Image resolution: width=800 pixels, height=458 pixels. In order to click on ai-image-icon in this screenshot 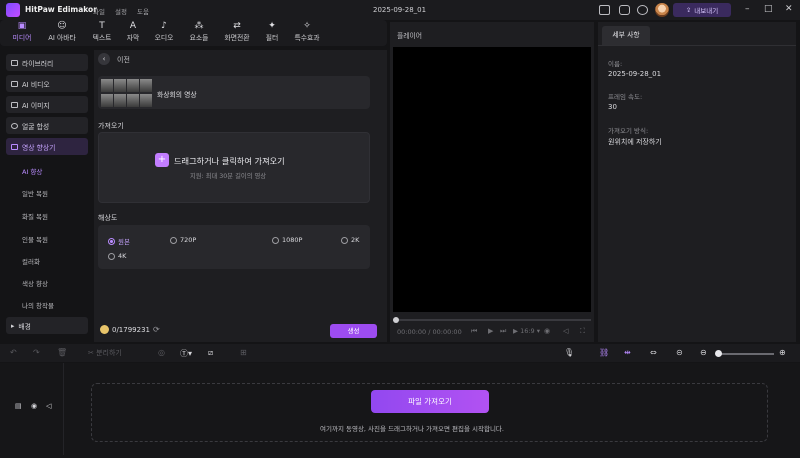, I will do `click(14, 104)`.